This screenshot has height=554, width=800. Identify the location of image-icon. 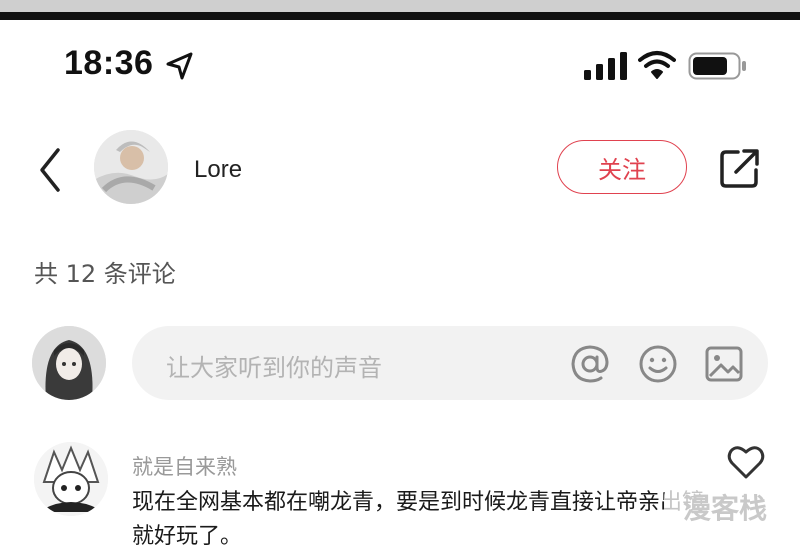
(724, 364).